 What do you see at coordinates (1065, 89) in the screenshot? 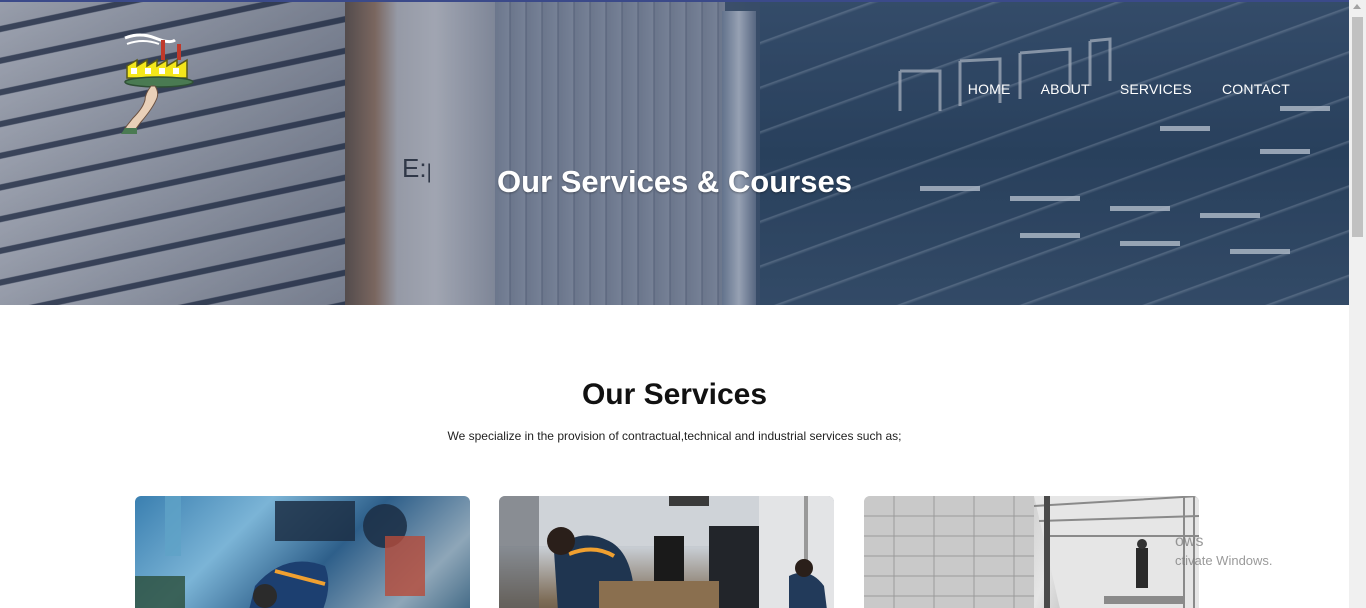
I see `nav-about: ABOUT` at bounding box center [1065, 89].